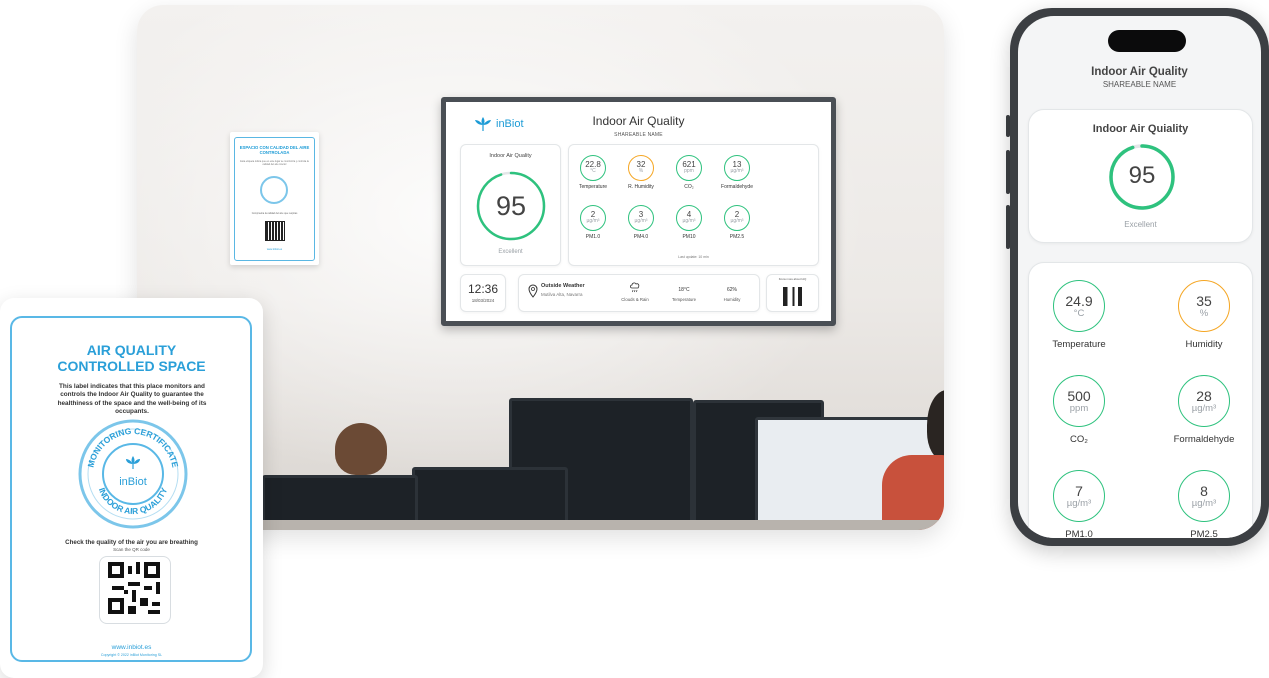  Describe the element at coordinates (732, 299) in the screenshot. I see `tv-weather-hum-label: Humidity` at that location.